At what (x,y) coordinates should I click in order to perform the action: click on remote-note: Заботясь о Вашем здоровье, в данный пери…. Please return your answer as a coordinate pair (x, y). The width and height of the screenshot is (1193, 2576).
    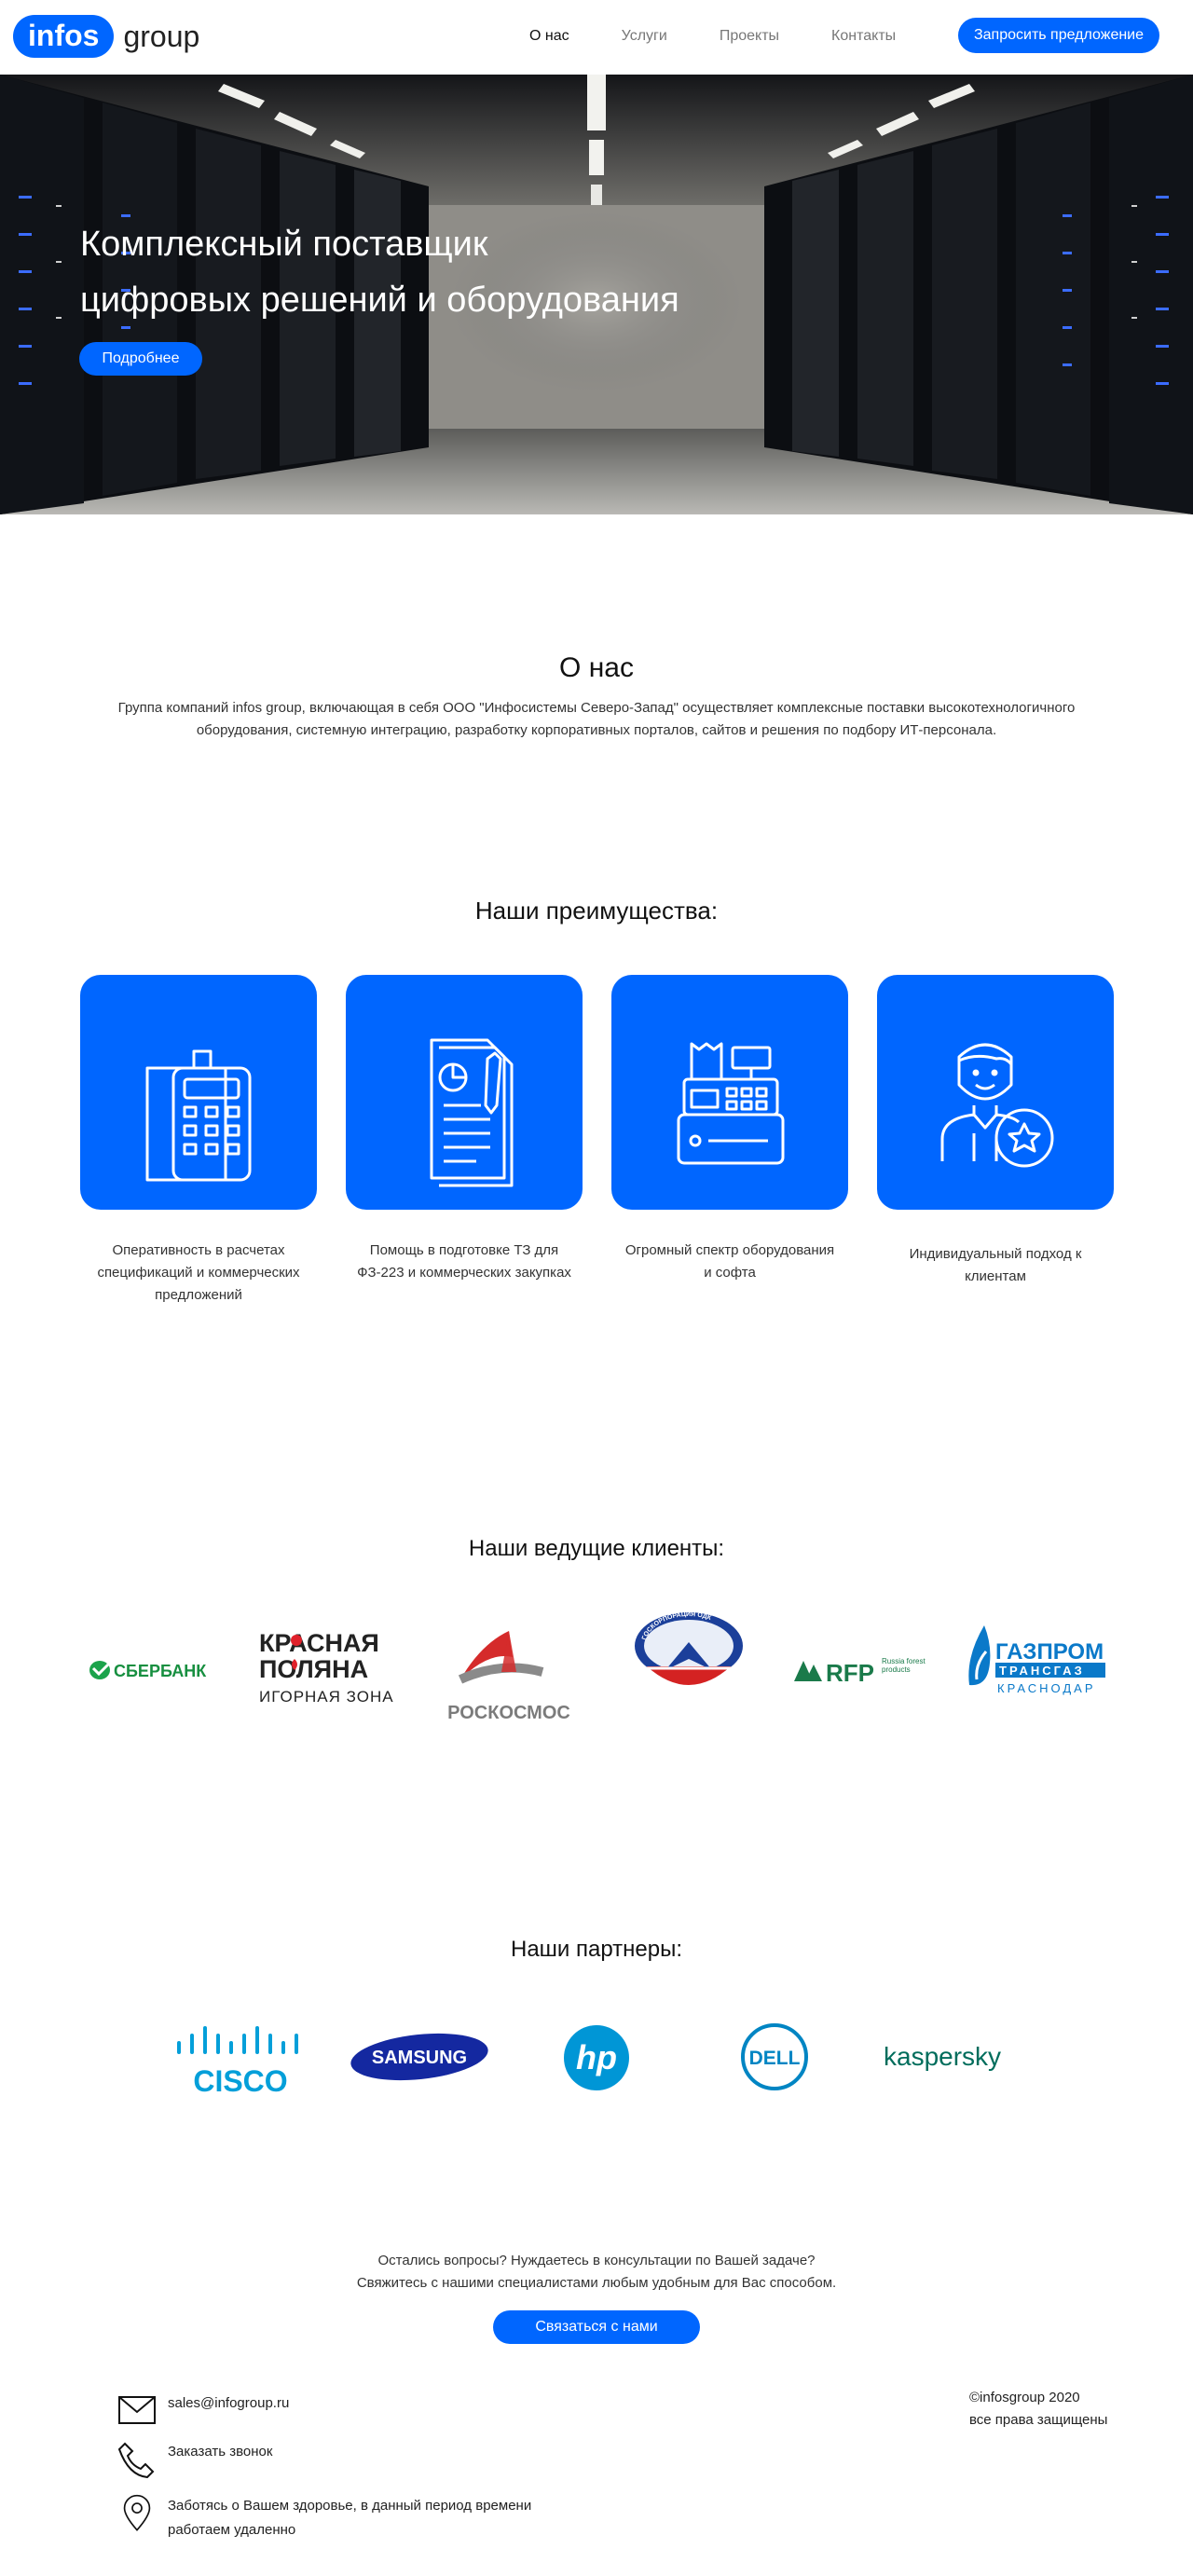
    Looking at the image, I should click on (349, 2518).